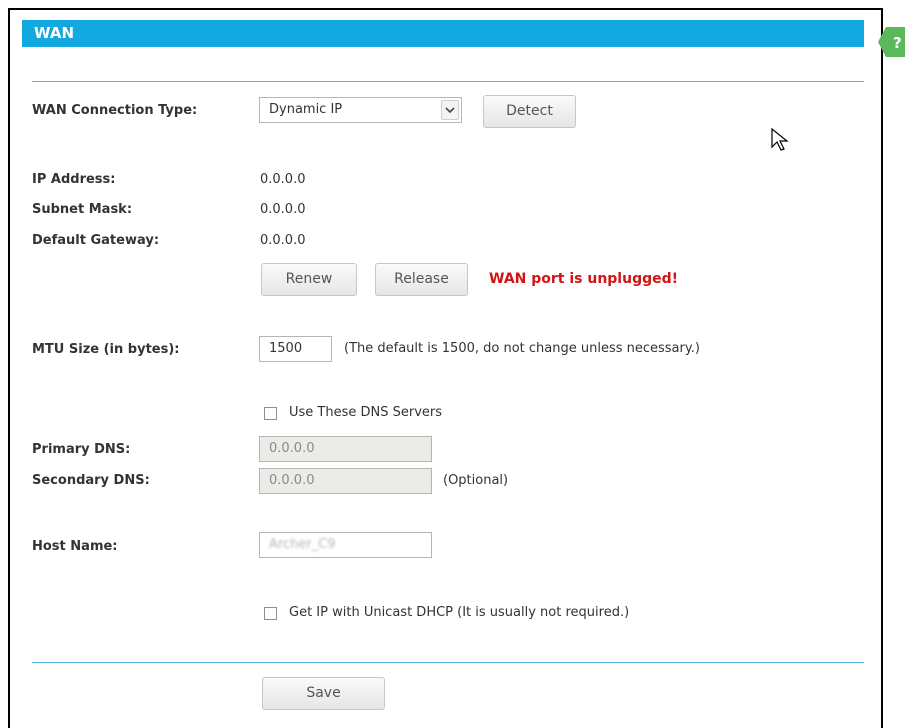  What do you see at coordinates (323, 693) in the screenshot?
I see `save-button: Save` at bounding box center [323, 693].